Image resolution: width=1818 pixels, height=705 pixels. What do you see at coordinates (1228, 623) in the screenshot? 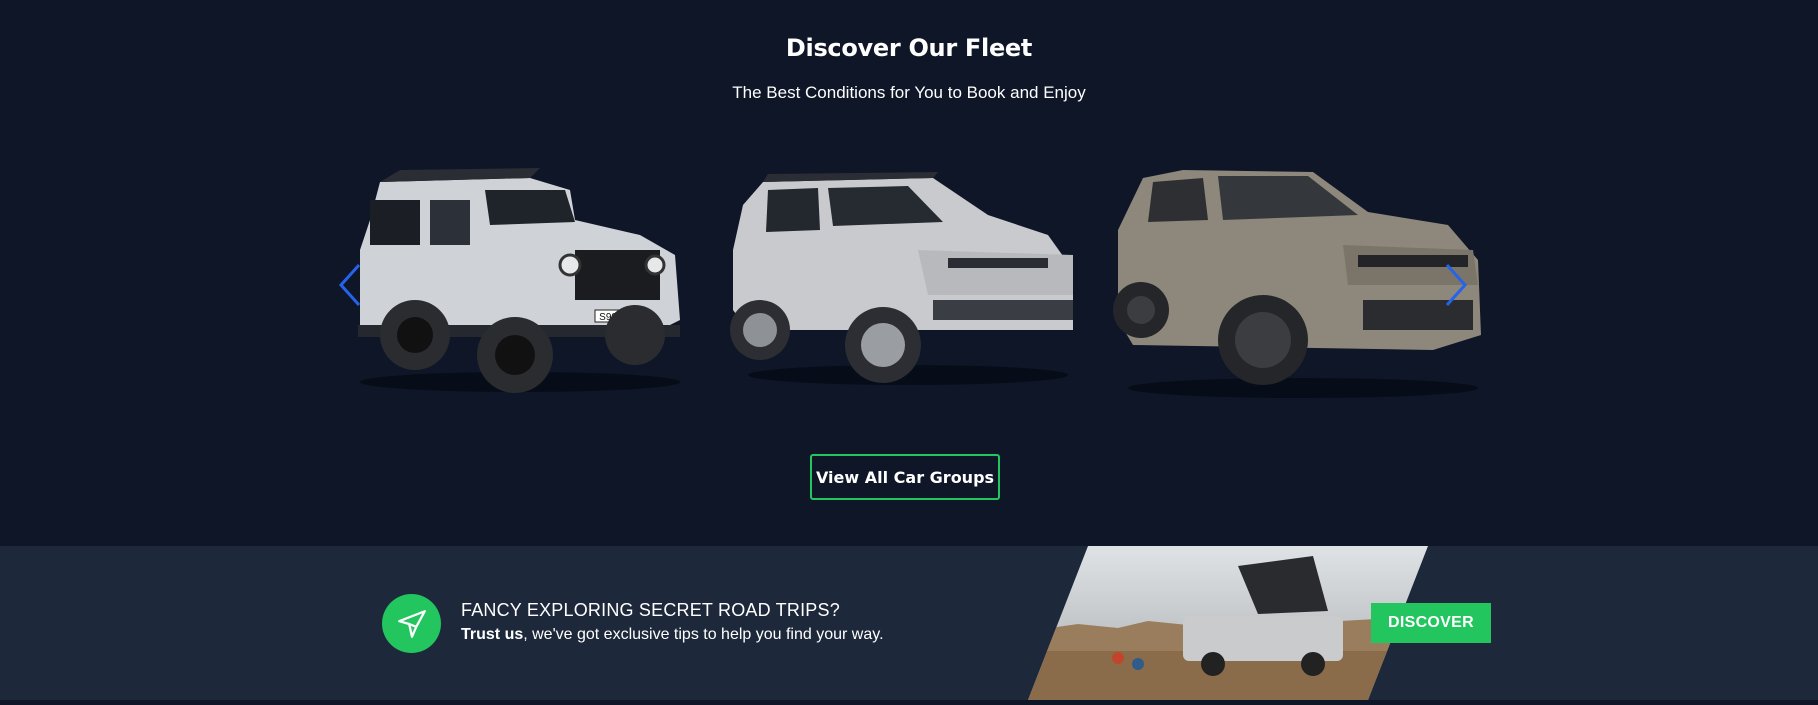
I see `road-trip-photo` at bounding box center [1228, 623].